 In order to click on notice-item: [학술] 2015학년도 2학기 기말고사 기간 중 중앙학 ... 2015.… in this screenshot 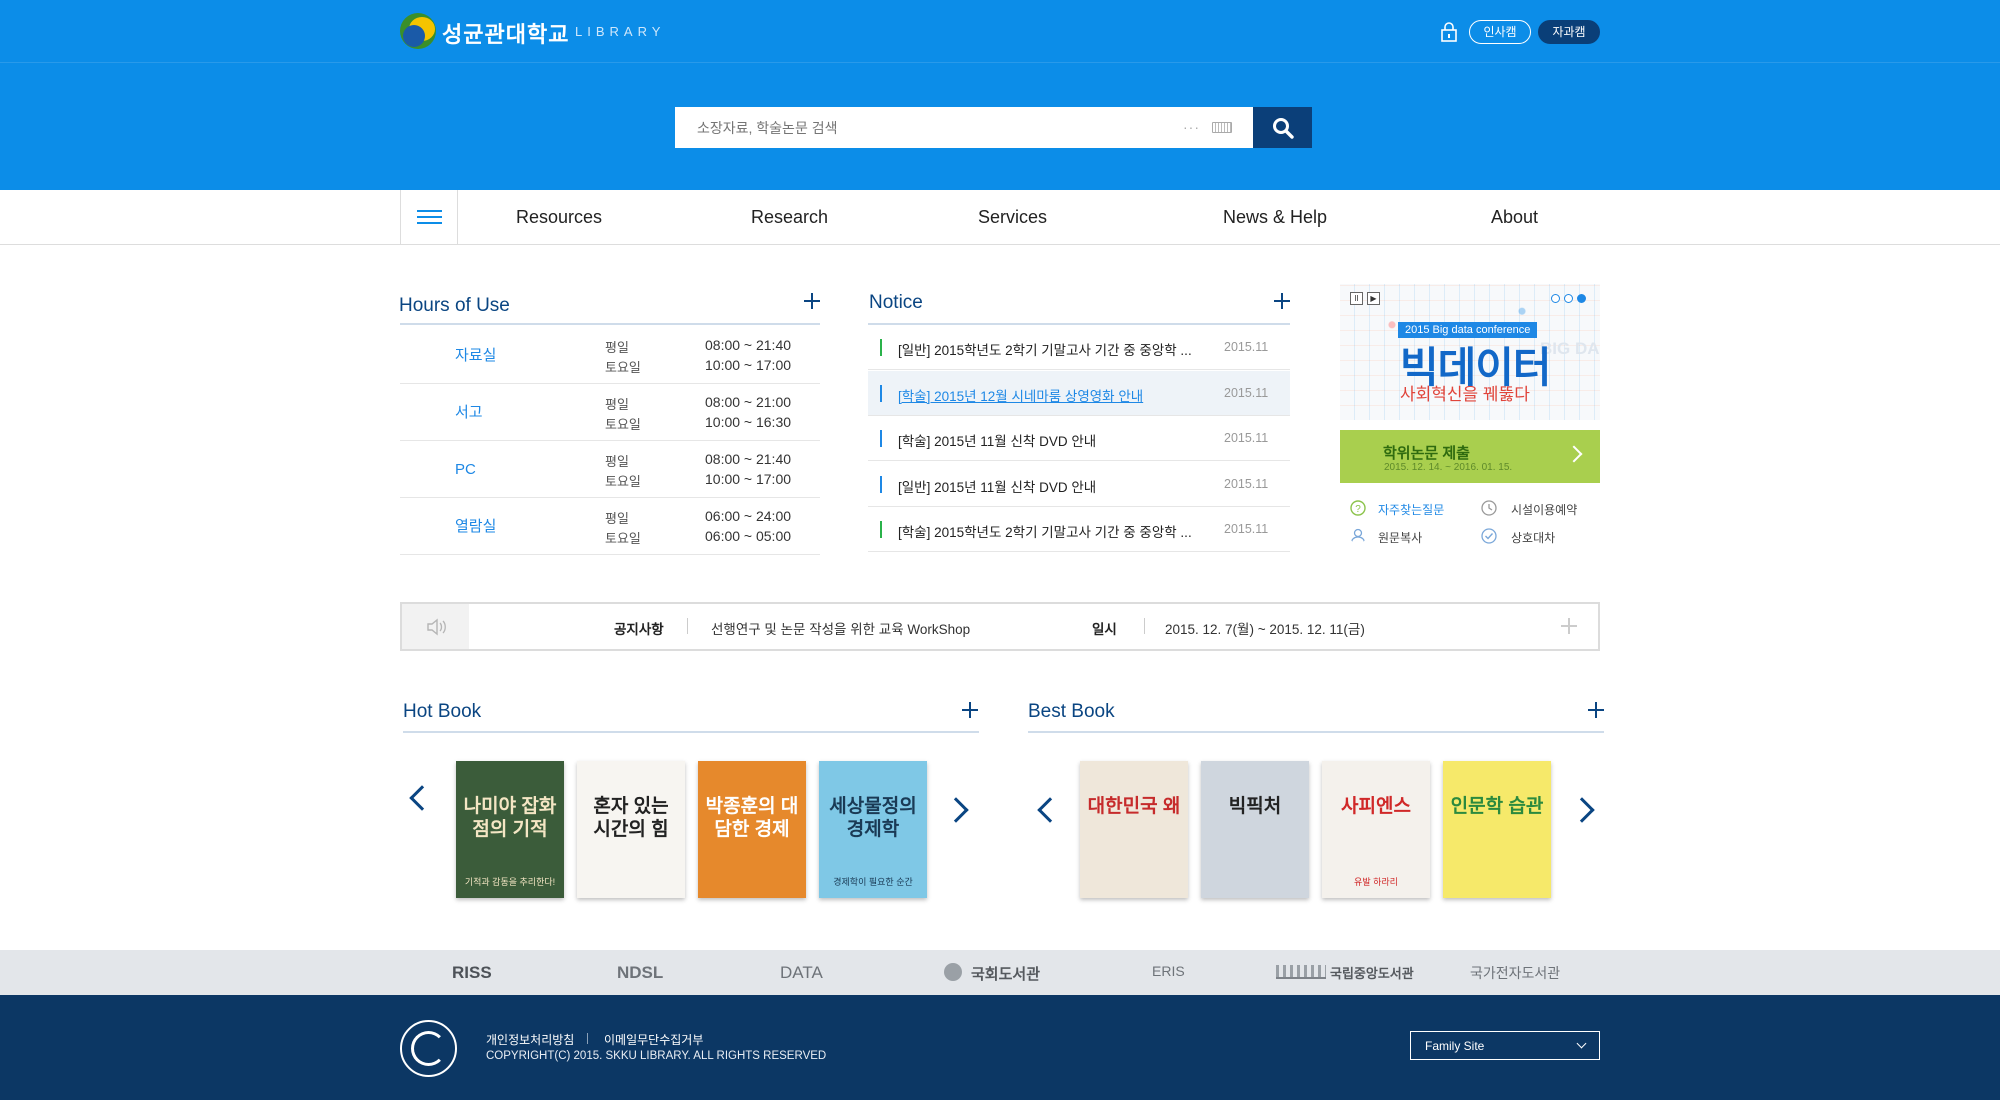, I will do `click(1079, 529)`.